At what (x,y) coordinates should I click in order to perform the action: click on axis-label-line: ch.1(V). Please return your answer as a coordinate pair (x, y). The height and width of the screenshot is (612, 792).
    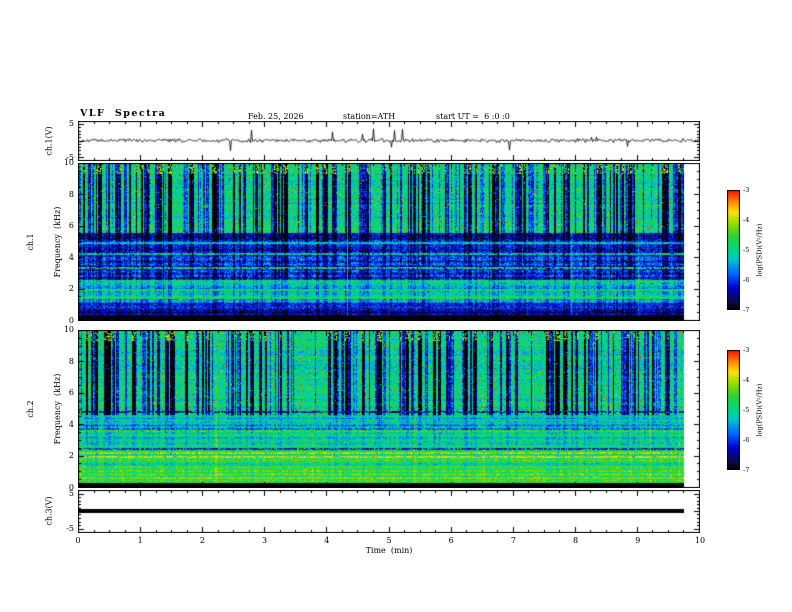
    Looking at the image, I should click on (49, 141).